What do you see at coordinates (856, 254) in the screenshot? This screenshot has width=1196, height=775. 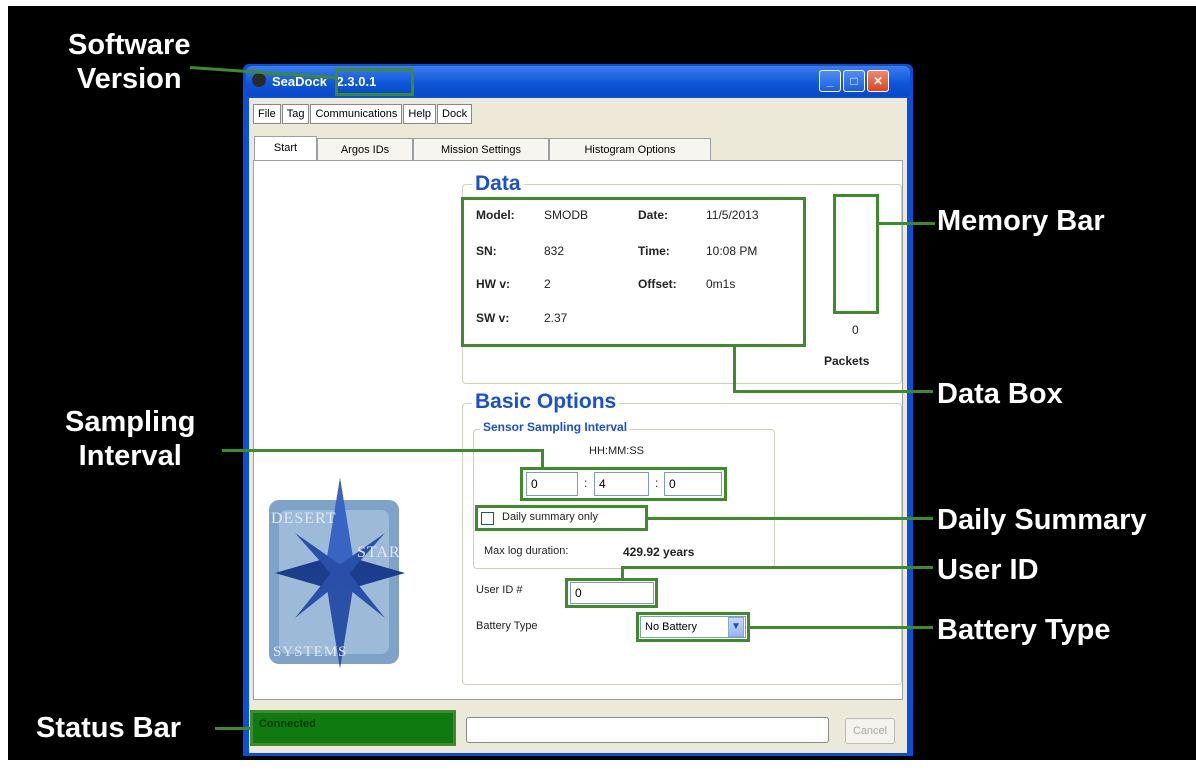 I see `highlight-memory-bar` at bounding box center [856, 254].